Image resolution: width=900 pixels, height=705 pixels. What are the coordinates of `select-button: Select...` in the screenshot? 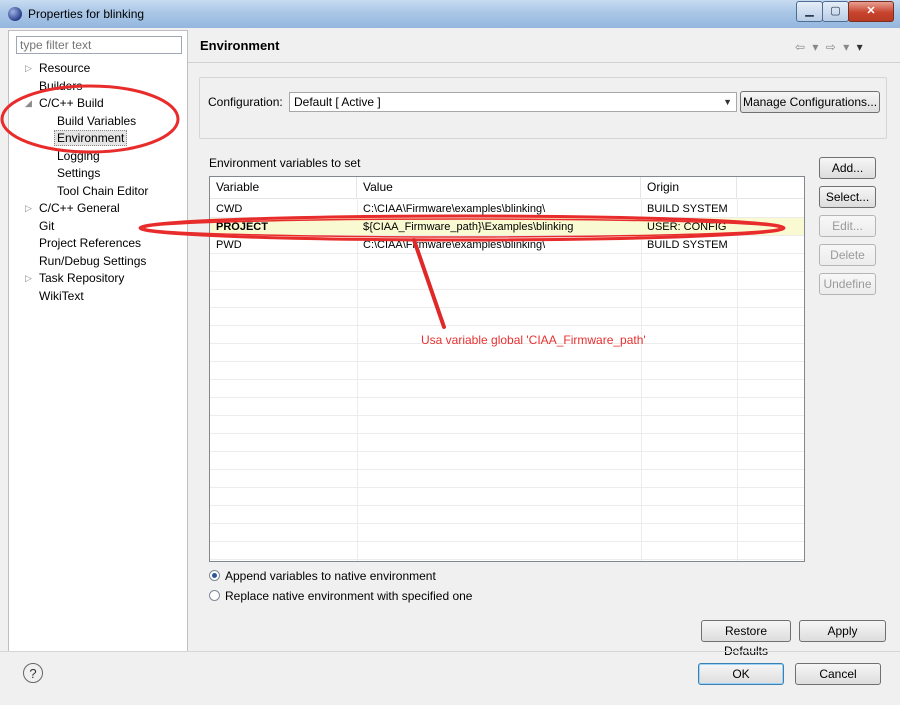 It's located at (847, 197).